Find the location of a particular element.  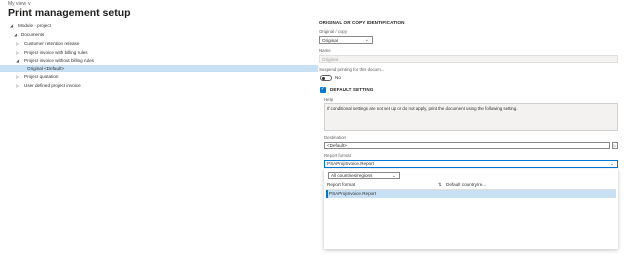

destination-value: <Default> is located at coordinates (337, 145).